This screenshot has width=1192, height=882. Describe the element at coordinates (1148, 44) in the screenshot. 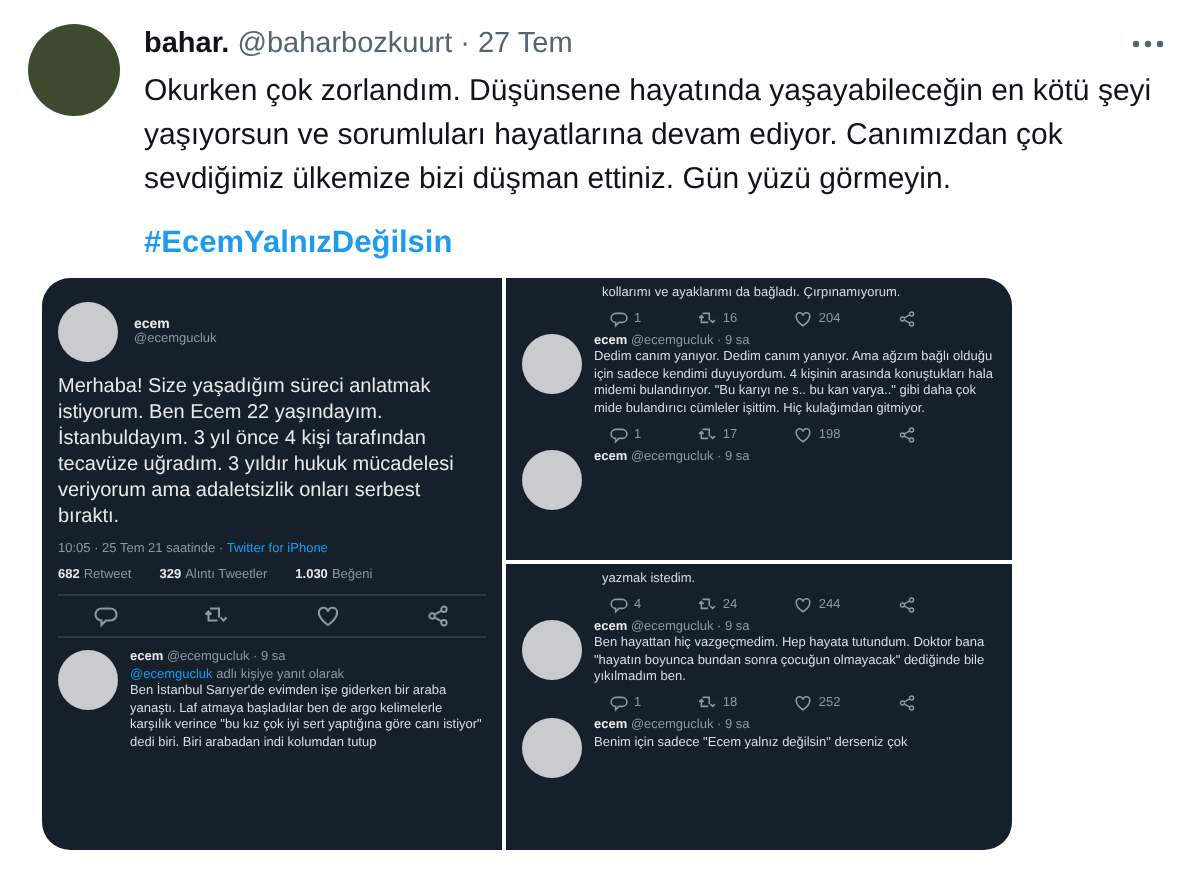

I see `more-icon` at that location.